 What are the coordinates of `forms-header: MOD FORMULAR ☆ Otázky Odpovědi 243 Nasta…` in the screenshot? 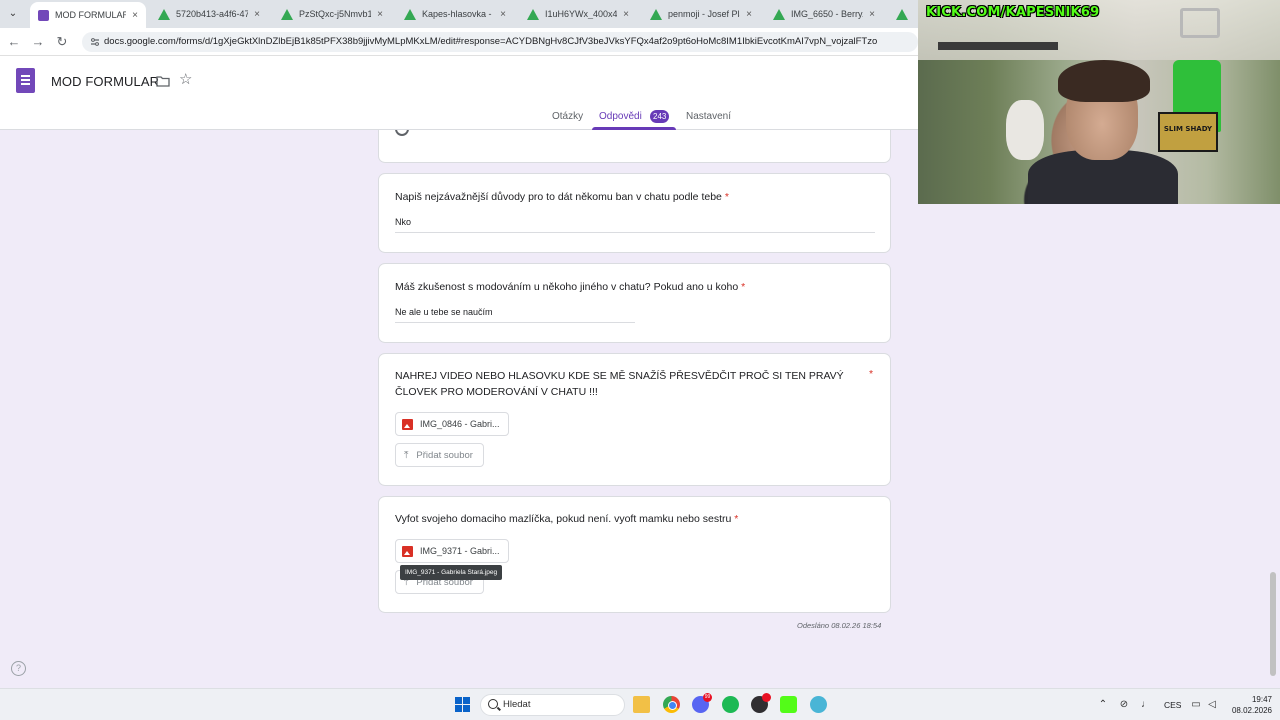 It's located at (459, 93).